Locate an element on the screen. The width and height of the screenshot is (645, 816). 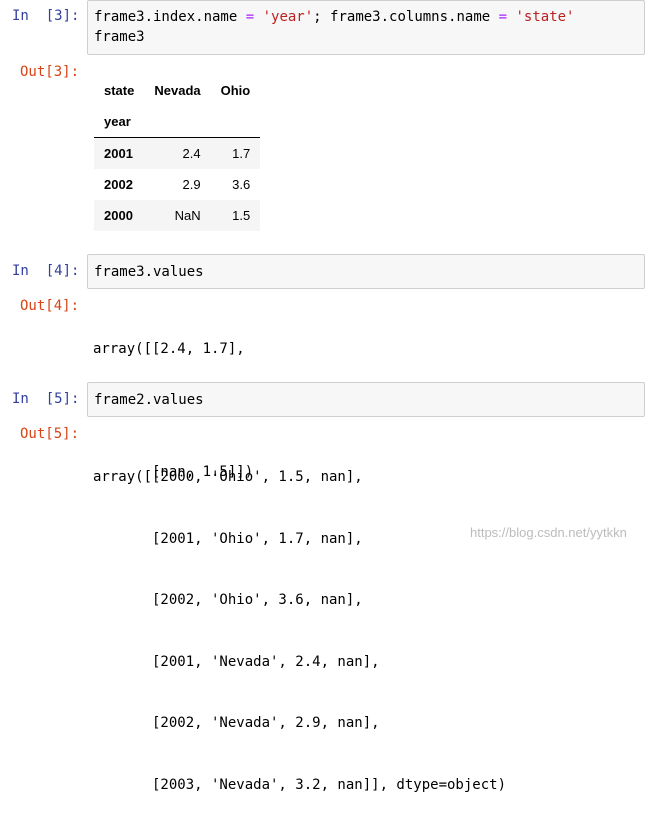
output-line: [2001, 'Nevada', 2.4, nan], is located at coordinates (236, 661).